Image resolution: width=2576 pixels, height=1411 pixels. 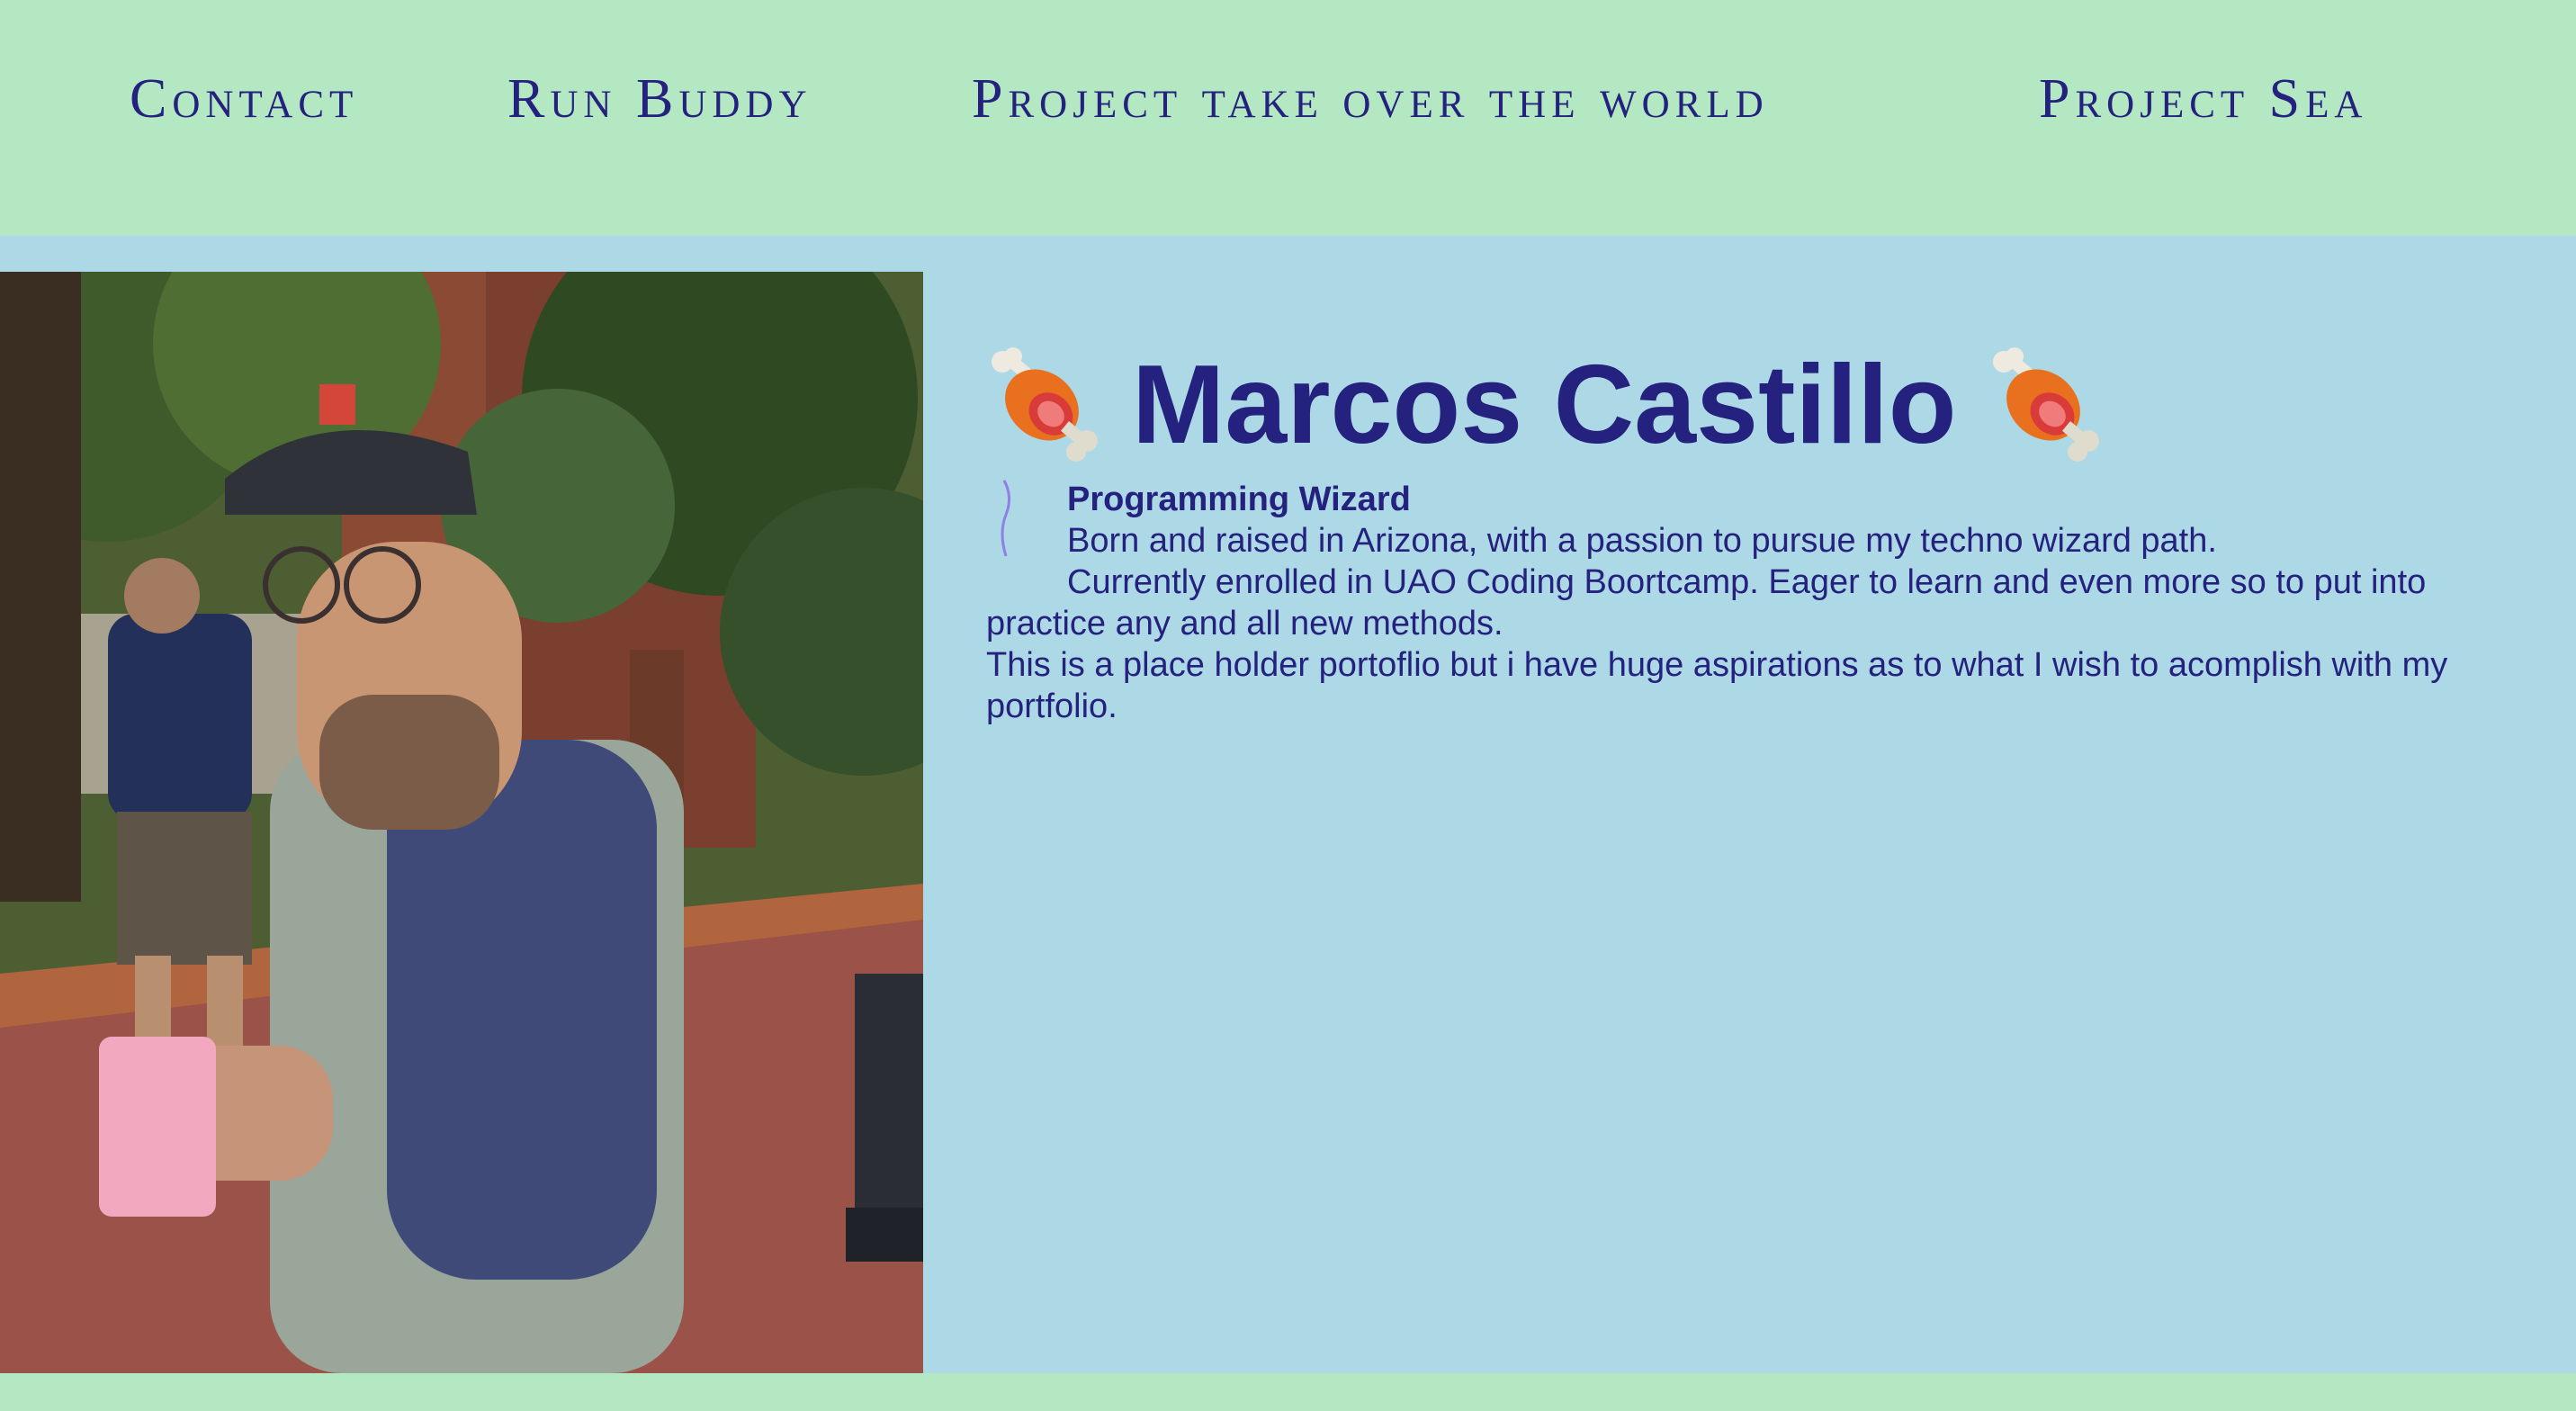 I want to click on nav-link-run-buddy: Run Buddy, so click(x=660, y=99).